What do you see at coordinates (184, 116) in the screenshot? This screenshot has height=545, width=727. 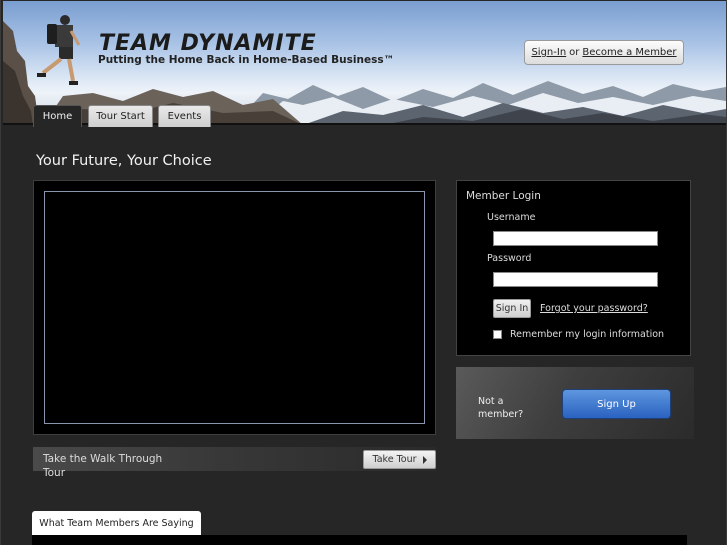 I see `tab-events: Events` at bounding box center [184, 116].